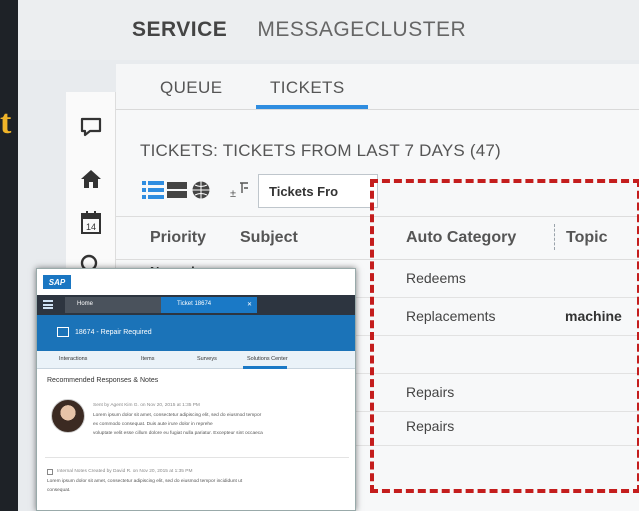 This screenshot has height=511, width=639. What do you see at coordinates (361, 30) in the screenshot?
I see `messagecluster-label: MESSAGECLUSTER` at bounding box center [361, 30].